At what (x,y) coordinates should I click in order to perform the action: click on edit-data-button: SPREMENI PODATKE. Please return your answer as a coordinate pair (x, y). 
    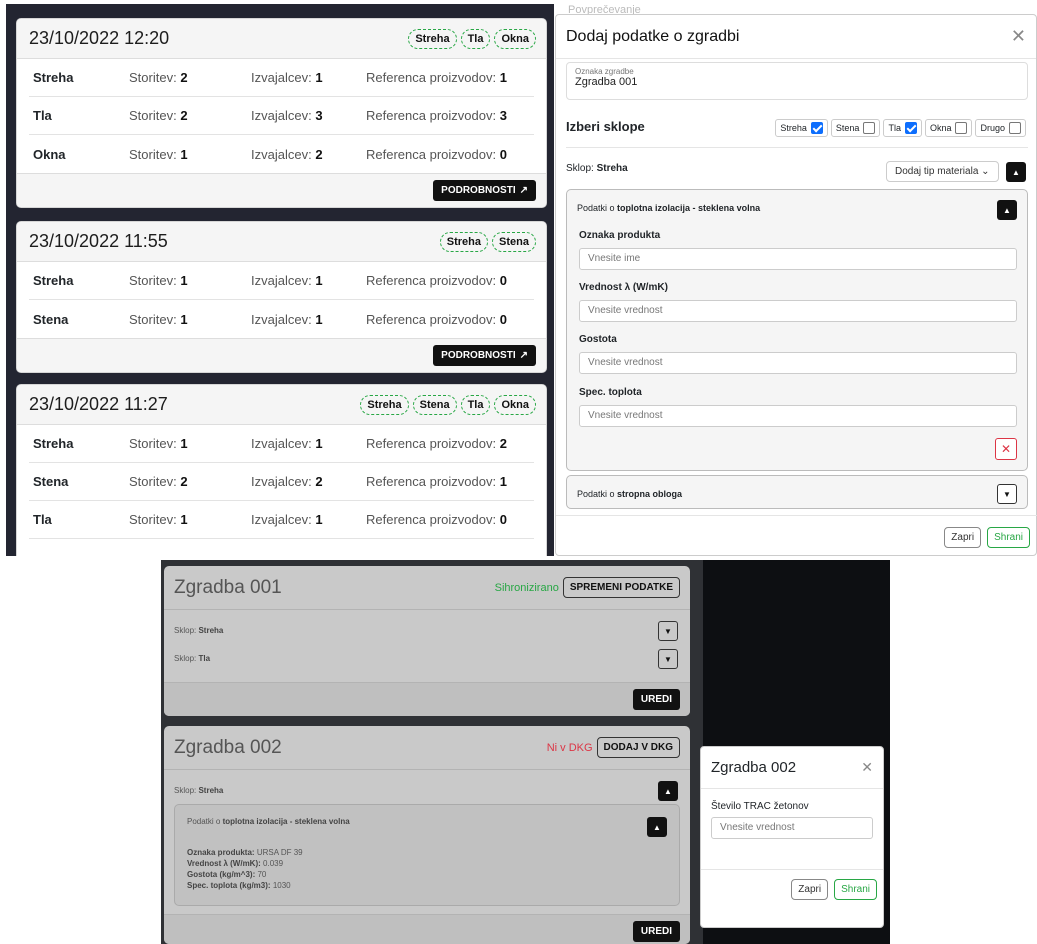
    Looking at the image, I should click on (621, 587).